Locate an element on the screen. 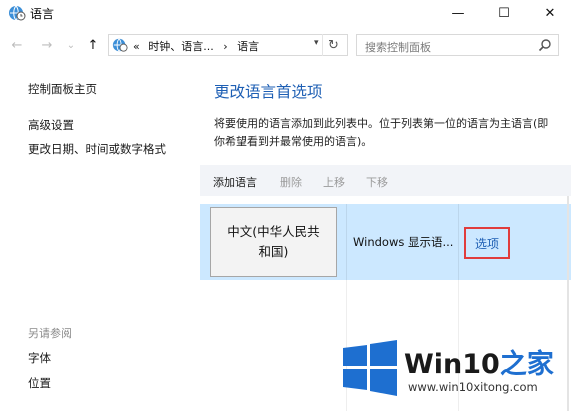 This screenshot has width=573, height=411. breadcrumb: « 时钟、语言... › 语言 is located at coordinates (196, 46).